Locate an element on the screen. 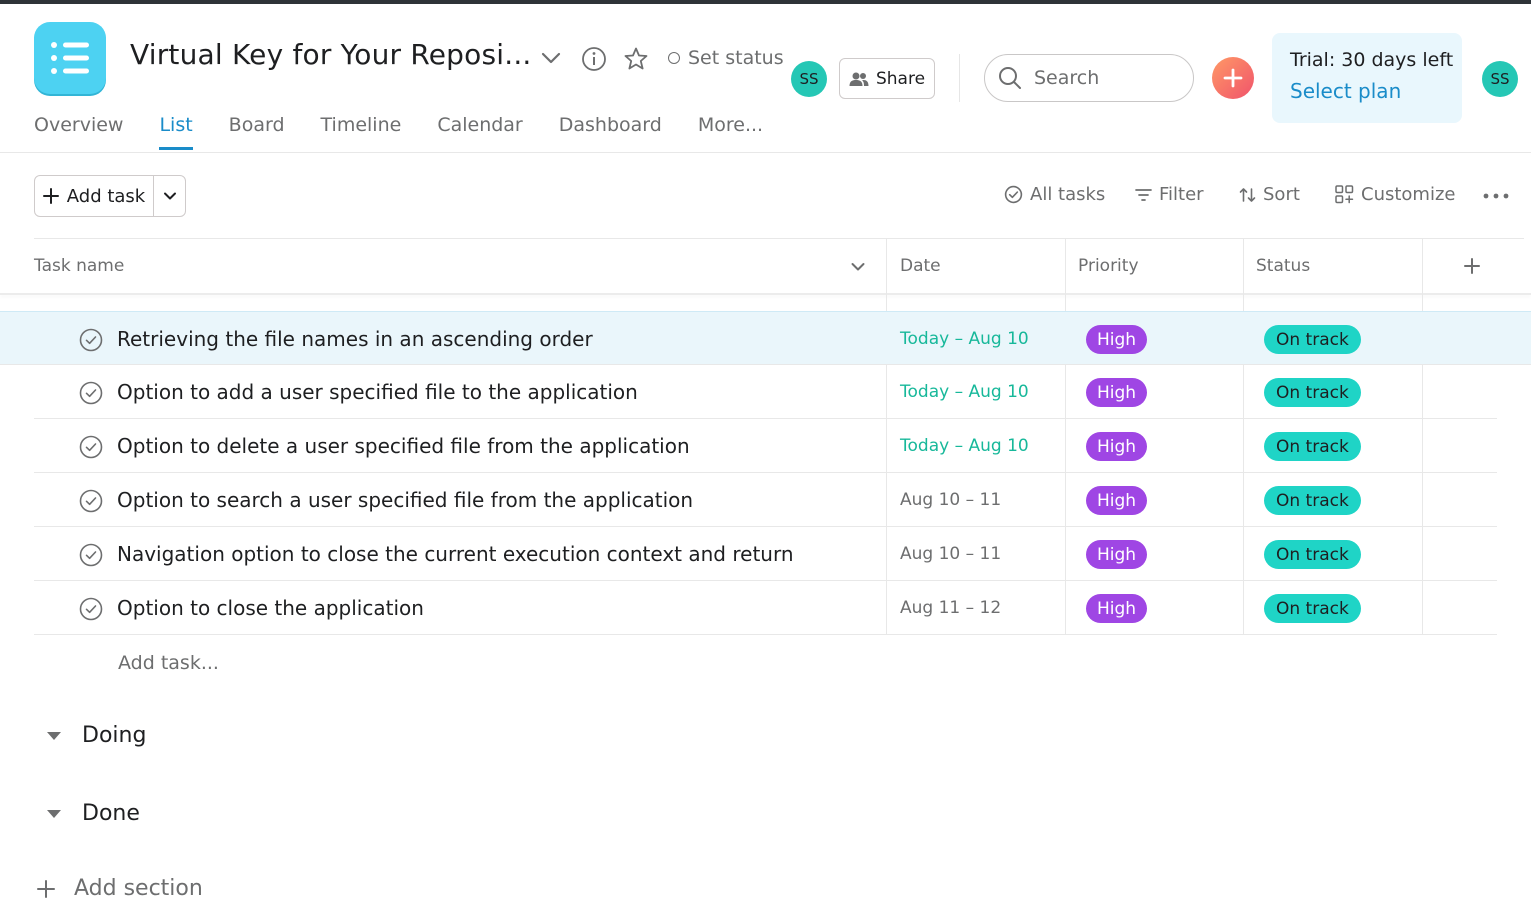  tab-calendar: Calendar is located at coordinates (479, 132).